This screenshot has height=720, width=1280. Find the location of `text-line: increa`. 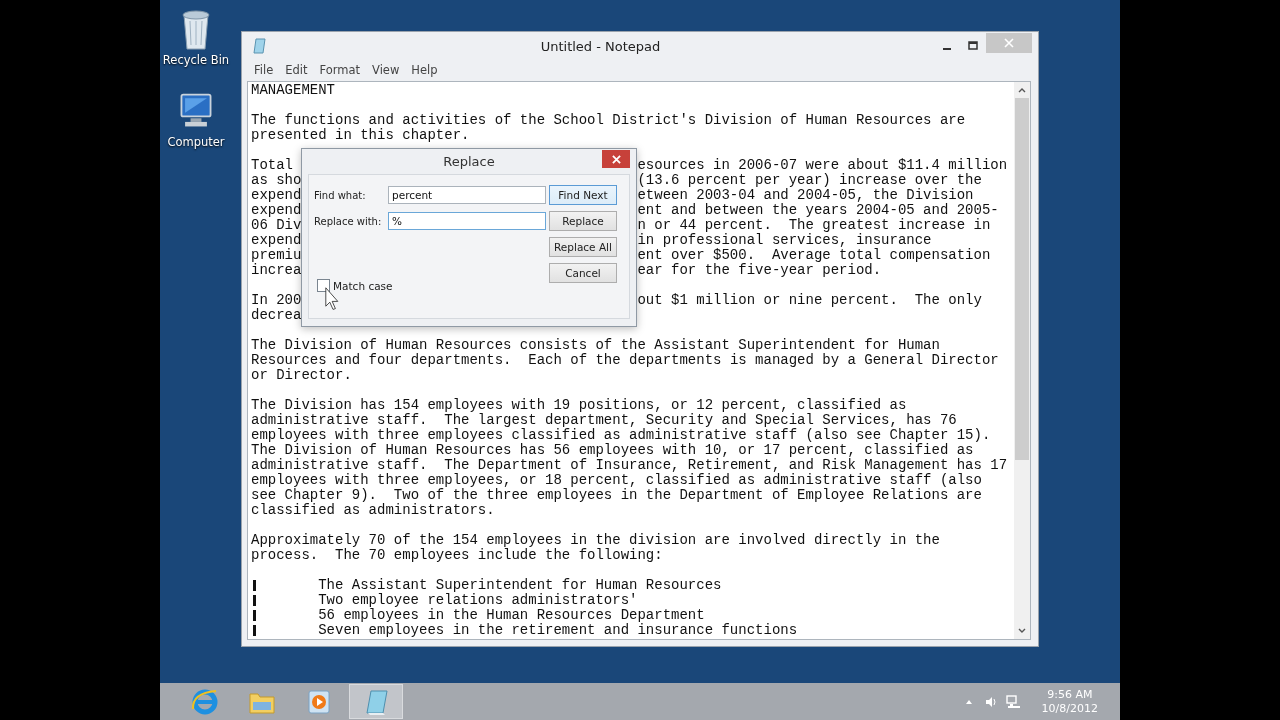

text-line: increa is located at coordinates (276, 270).